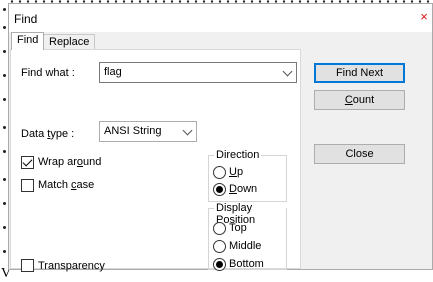  I want to click on position-top-label: Top, so click(238, 228).